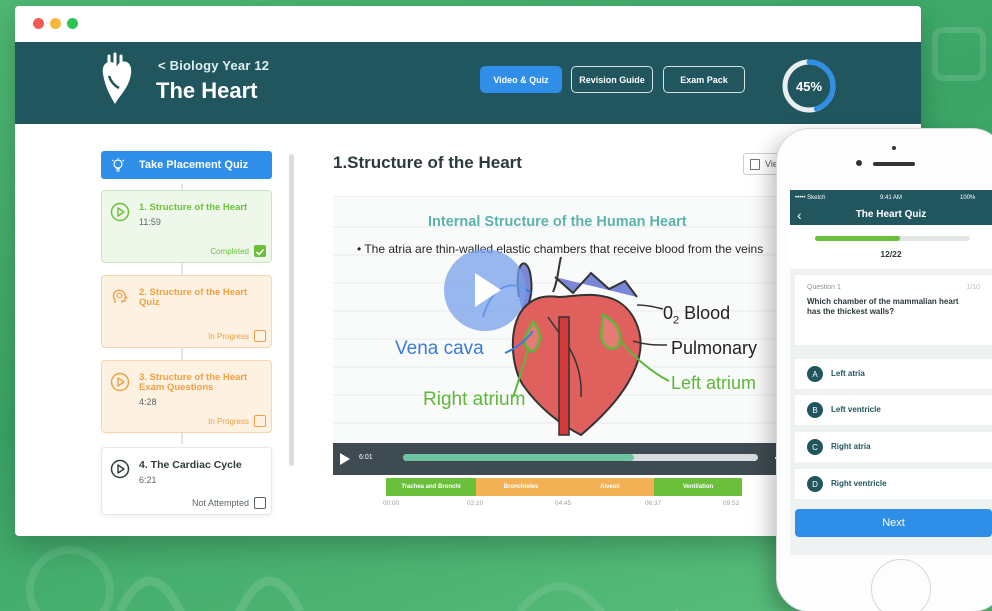 The height and width of the screenshot is (611, 992). I want to click on completed-checkbox, so click(260, 251).